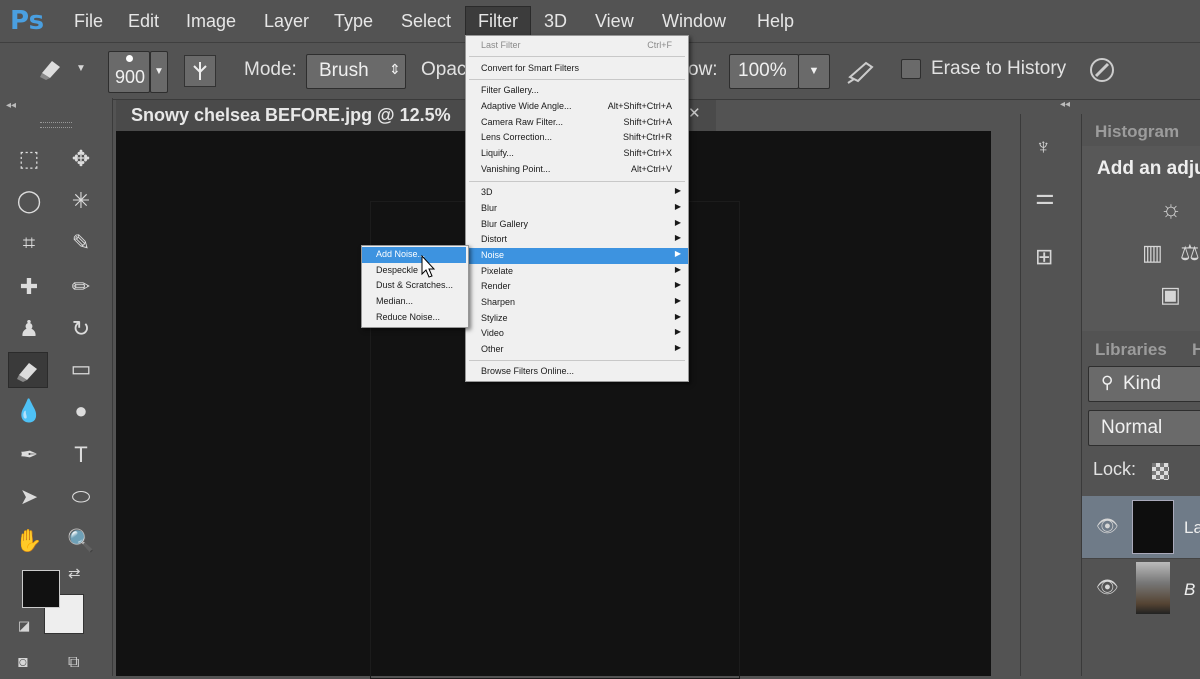 This screenshot has width=1200, height=679. I want to click on background-thumbnail, so click(1153, 588).